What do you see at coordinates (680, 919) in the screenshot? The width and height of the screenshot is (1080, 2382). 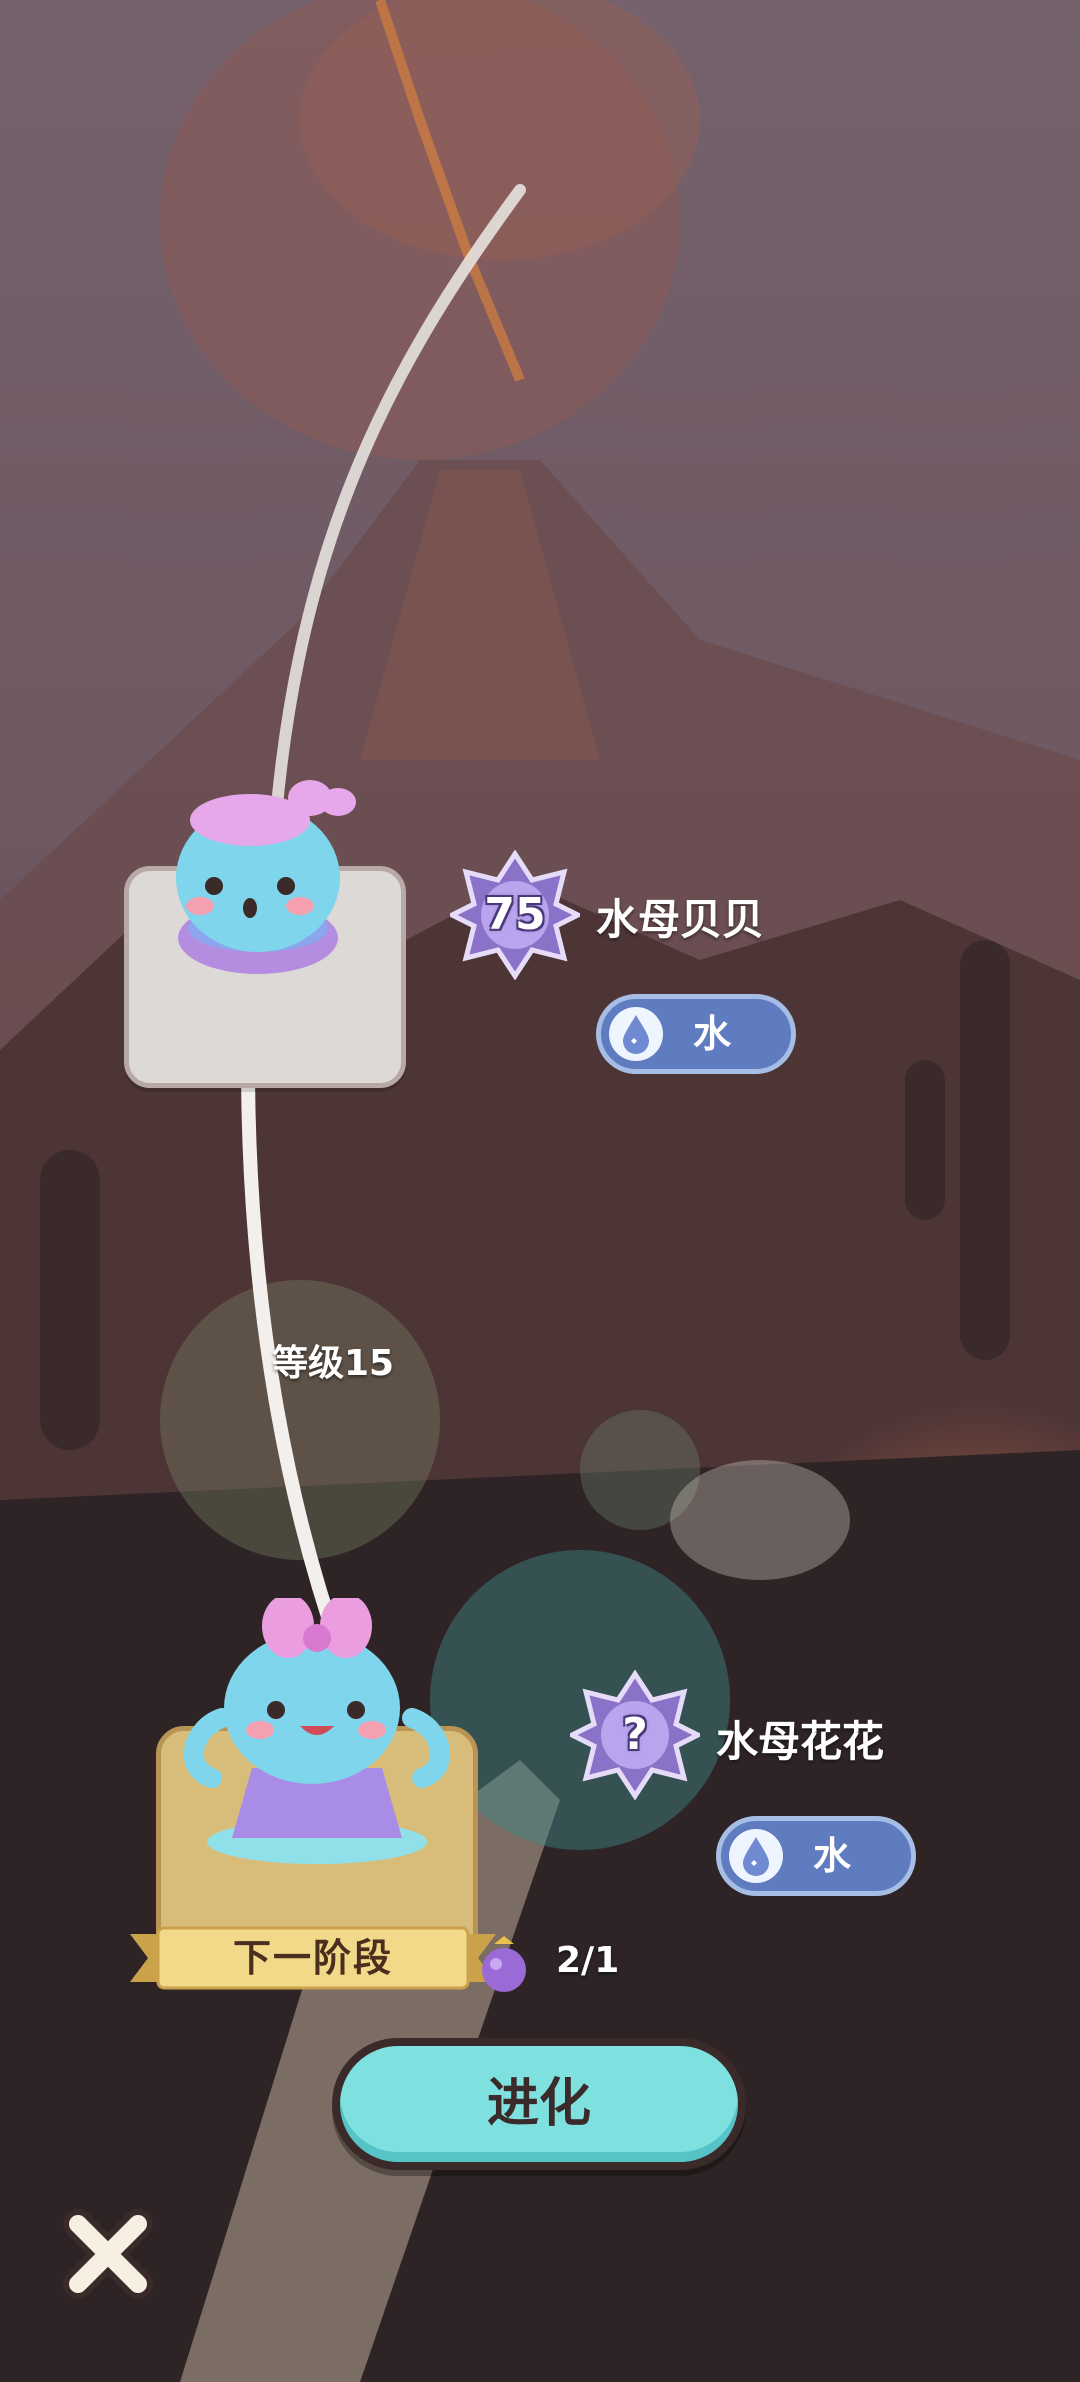 I see `current-pet-name: 水母贝贝` at bounding box center [680, 919].